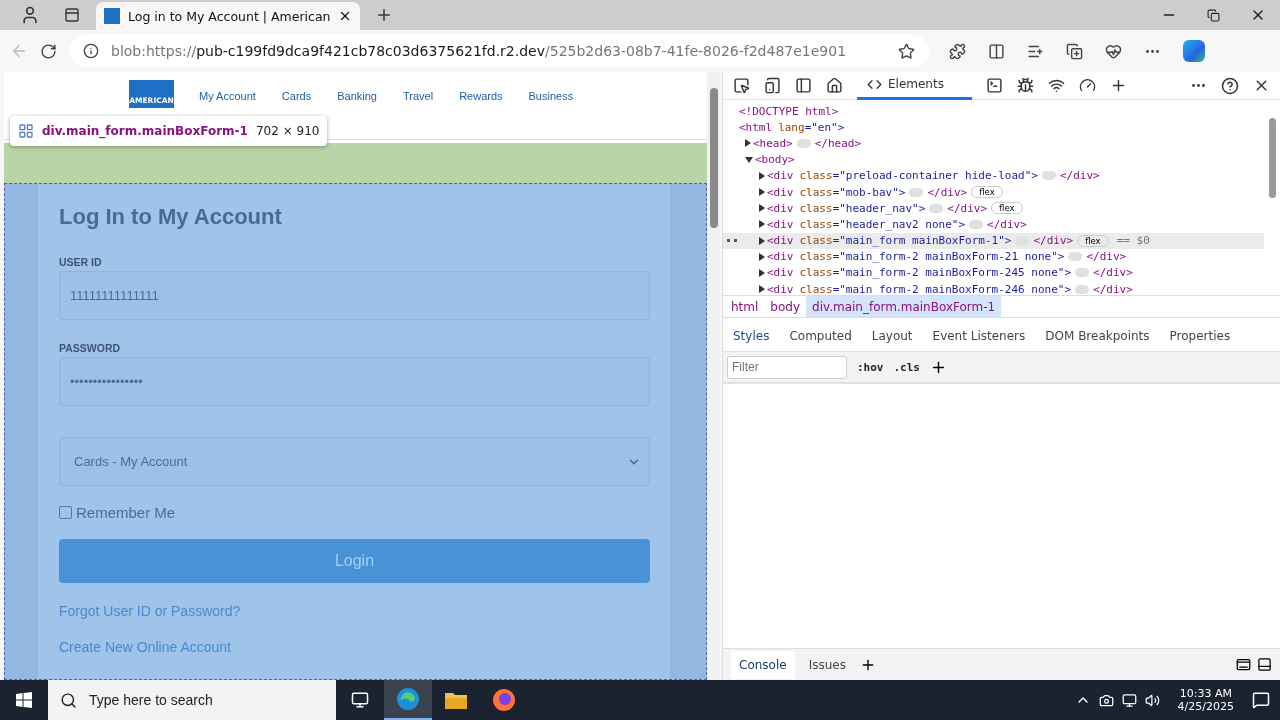 Image resolution: width=1280 pixels, height=720 pixels. Describe the element at coordinates (922, 241) in the screenshot. I see `attribute-value: ="main_form mainBoxForm-1">` at that location.